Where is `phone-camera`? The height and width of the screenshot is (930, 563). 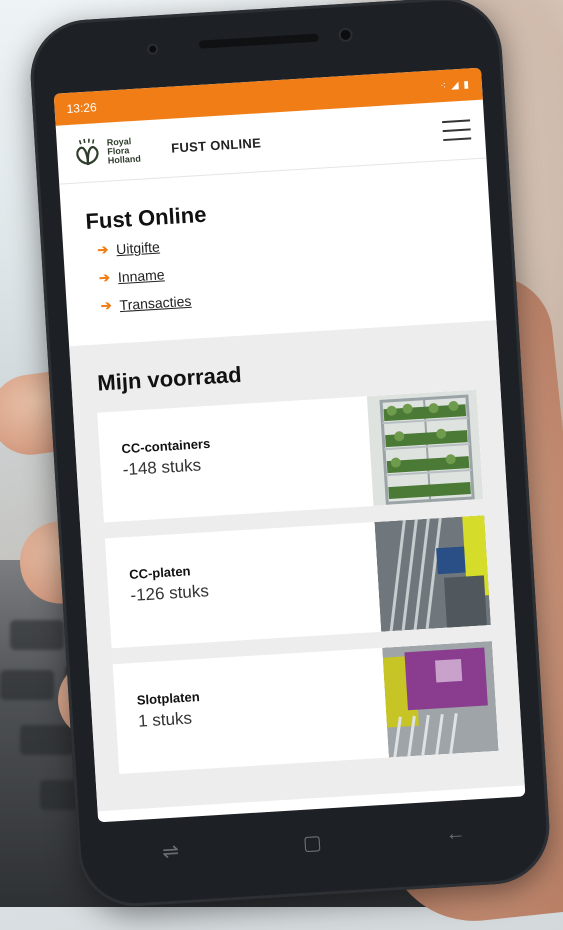
phone-camera is located at coordinates (345, 35).